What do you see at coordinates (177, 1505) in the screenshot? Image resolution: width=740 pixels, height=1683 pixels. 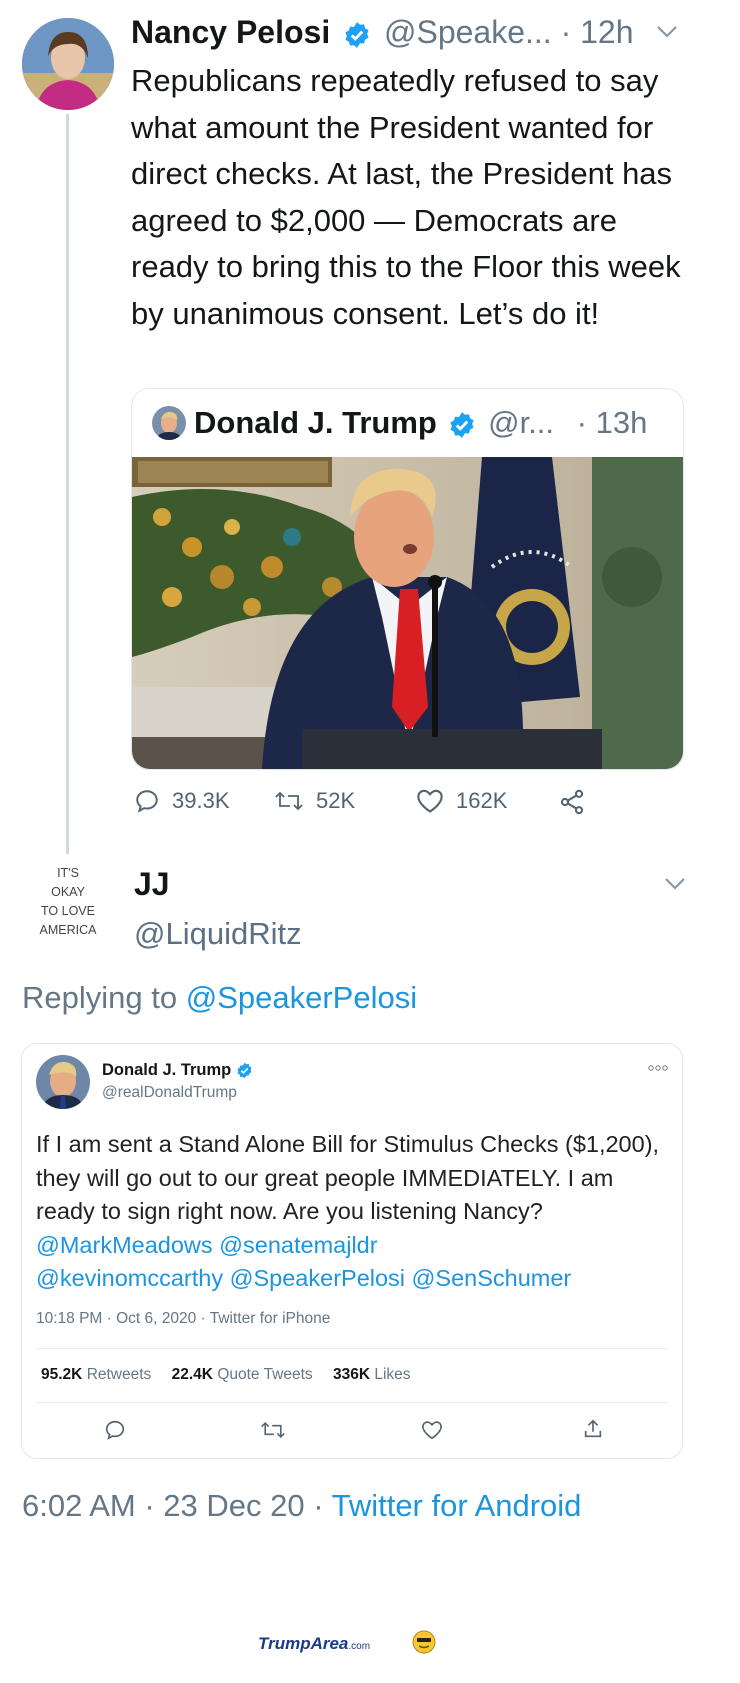 I see `reply-timestamp: 6:02 AM · 23 Dec 20 ·` at bounding box center [177, 1505].